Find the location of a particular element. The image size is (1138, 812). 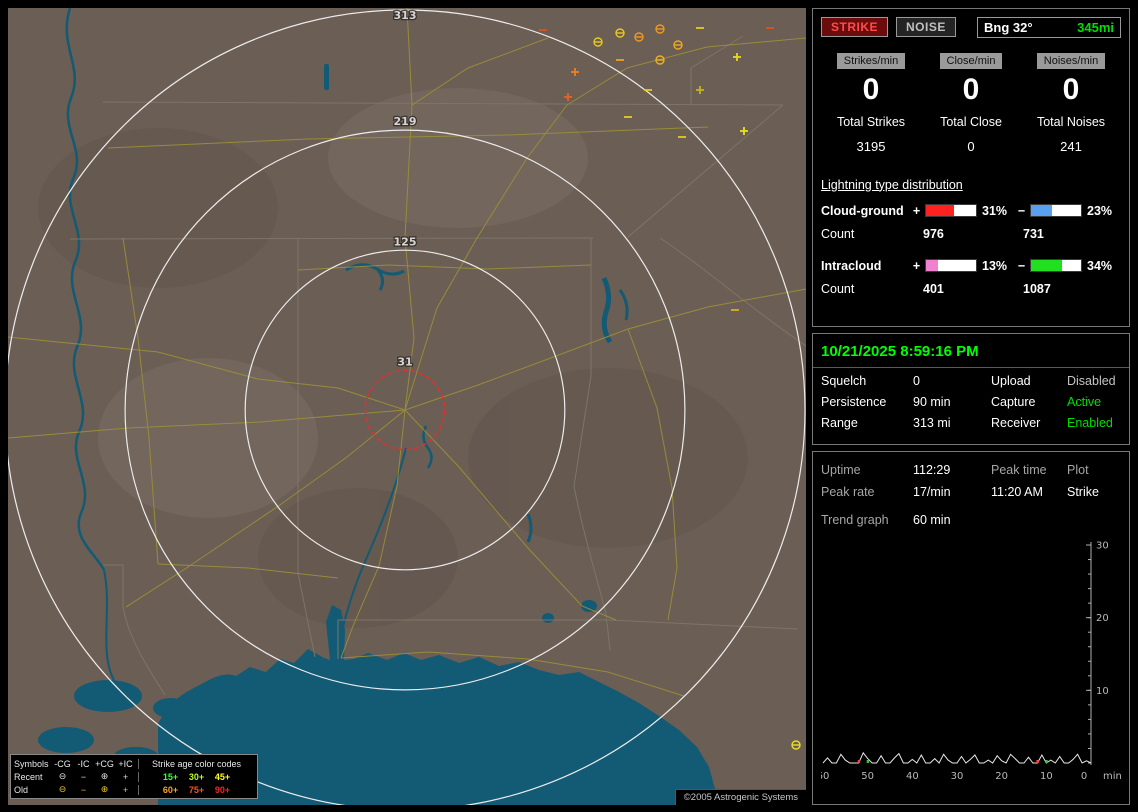

plus-sign: + is located at coordinates (916, 210).